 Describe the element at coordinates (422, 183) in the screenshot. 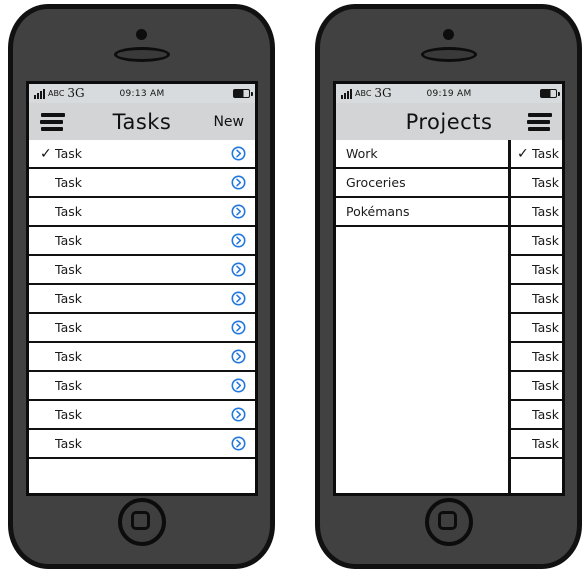

I see `project-drawer-row: Groceries` at that location.